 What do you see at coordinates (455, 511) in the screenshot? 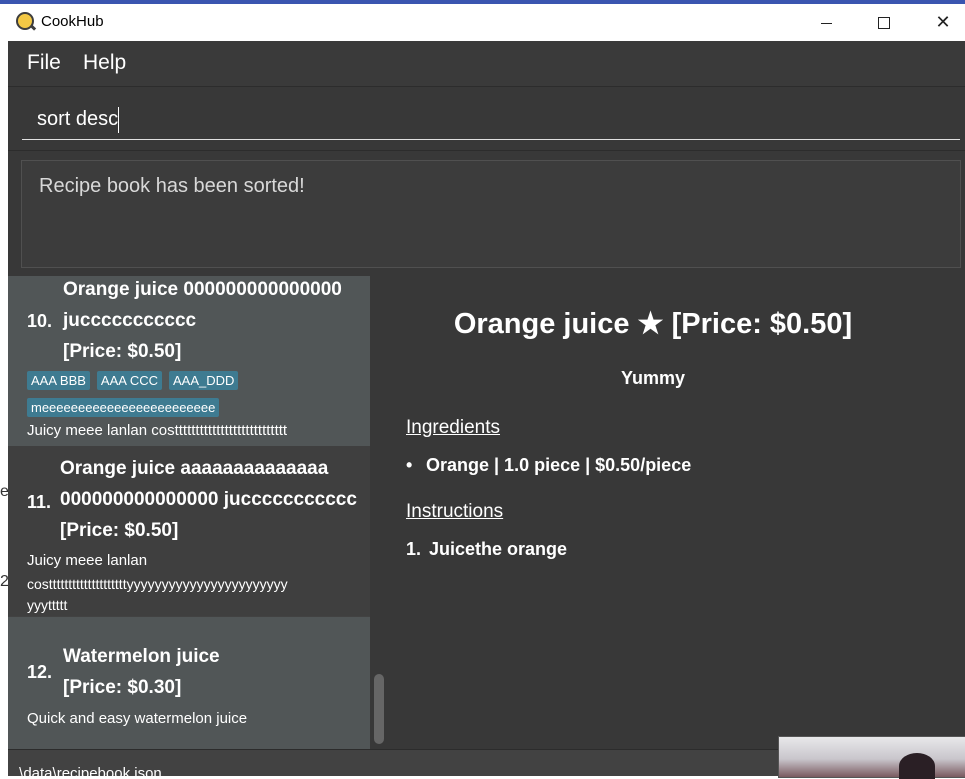
I see `instructions-header: Instructions` at bounding box center [455, 511].